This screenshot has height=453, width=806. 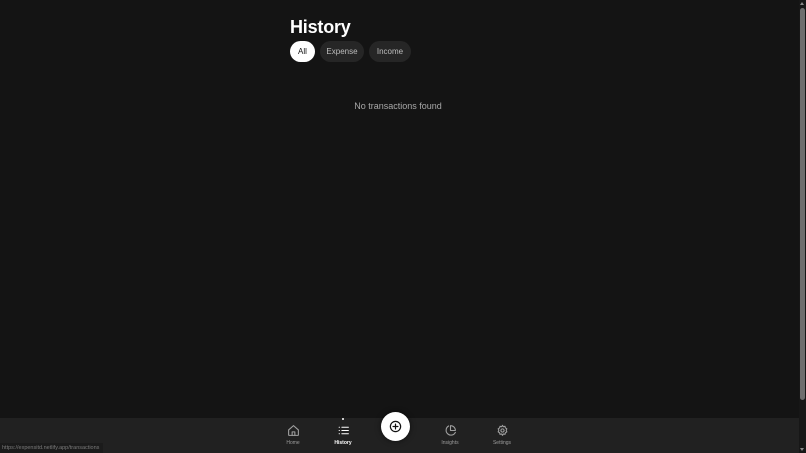 I want to click on nav-item-insights: Insights, so click(x=450, y=438).